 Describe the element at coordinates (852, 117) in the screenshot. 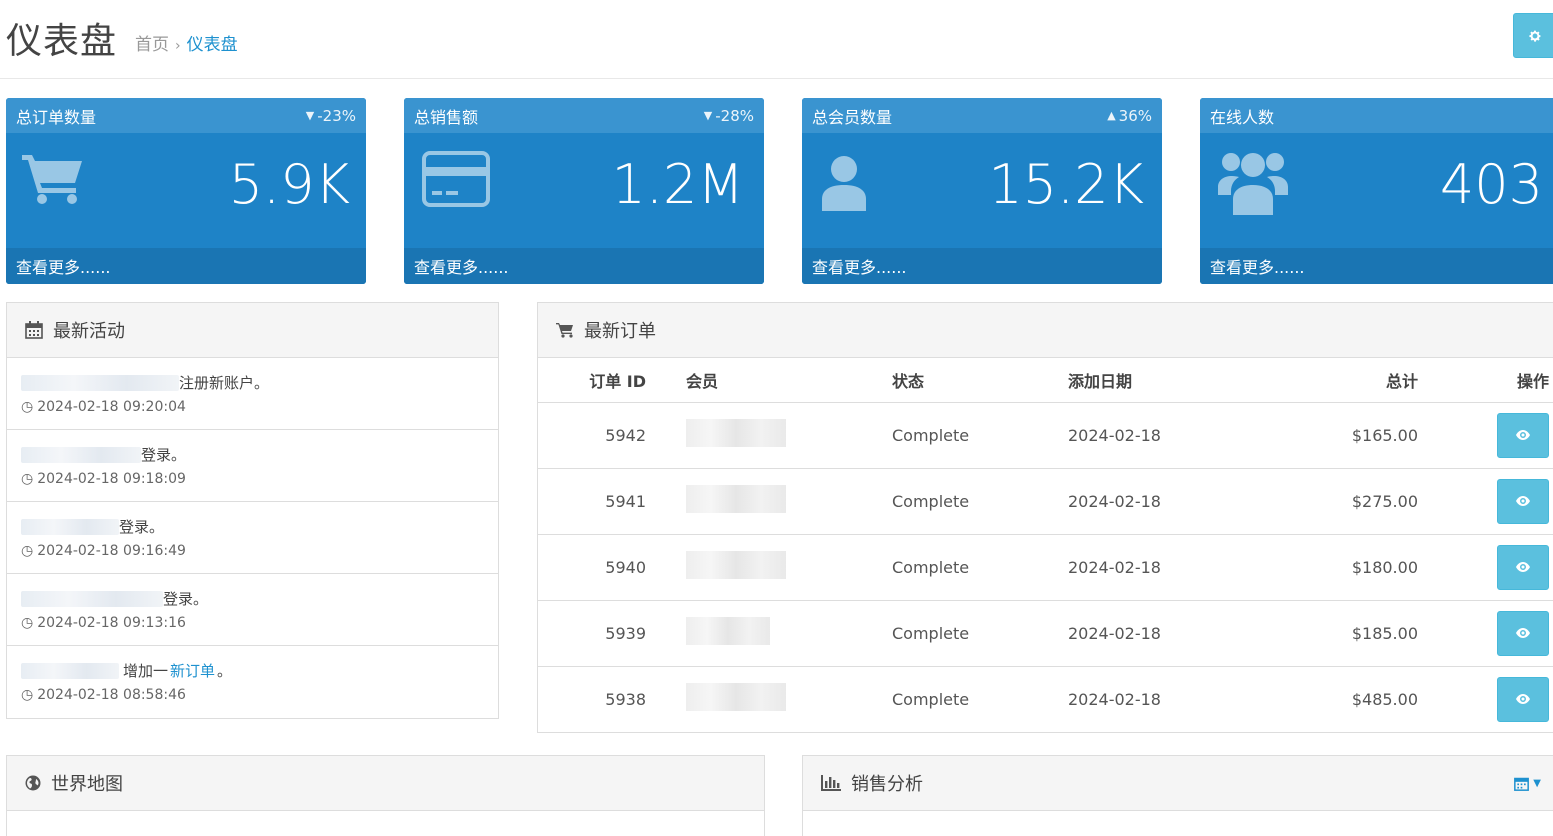

I see `tile-title: 总会员数量` at that location.